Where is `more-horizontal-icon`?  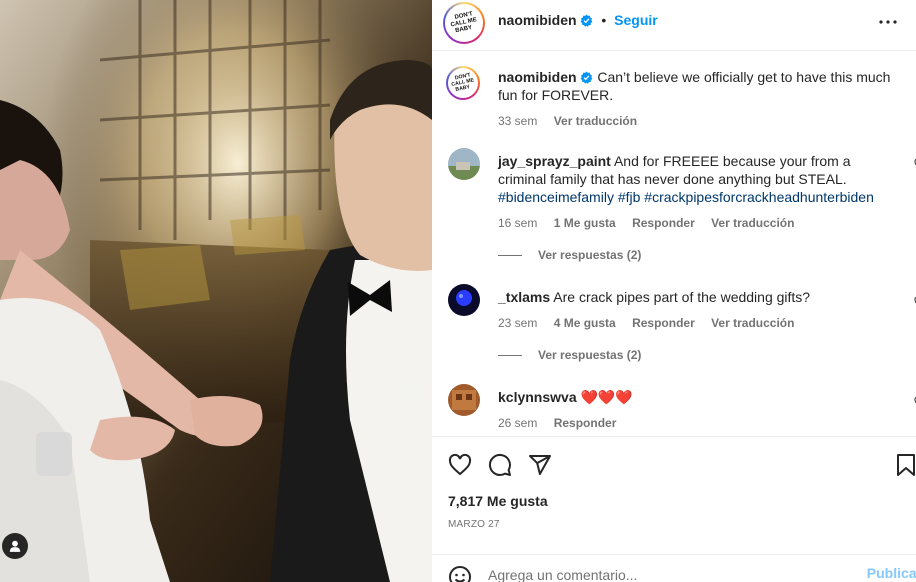
more-horizontal-icon is located at coordinates (888, 22).